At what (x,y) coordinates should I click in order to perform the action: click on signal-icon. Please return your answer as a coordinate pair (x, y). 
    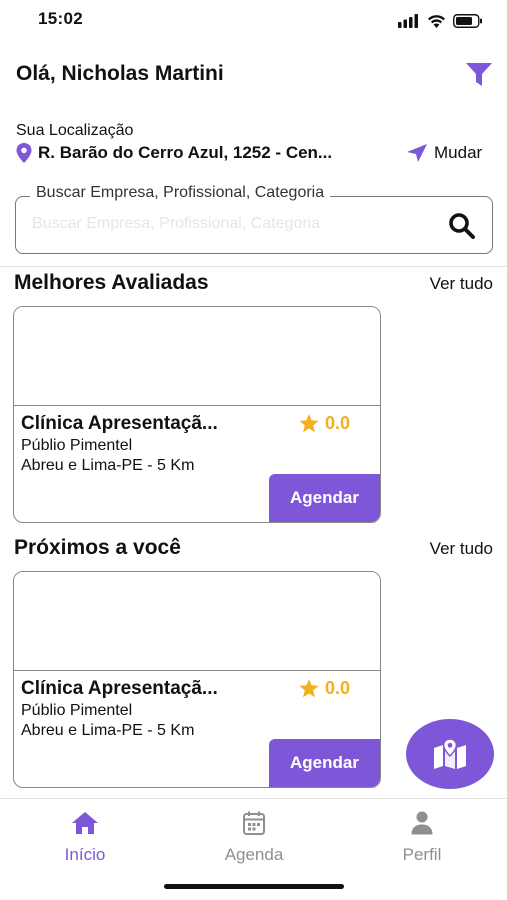
    Looking at the image, I should click on (408, 21).